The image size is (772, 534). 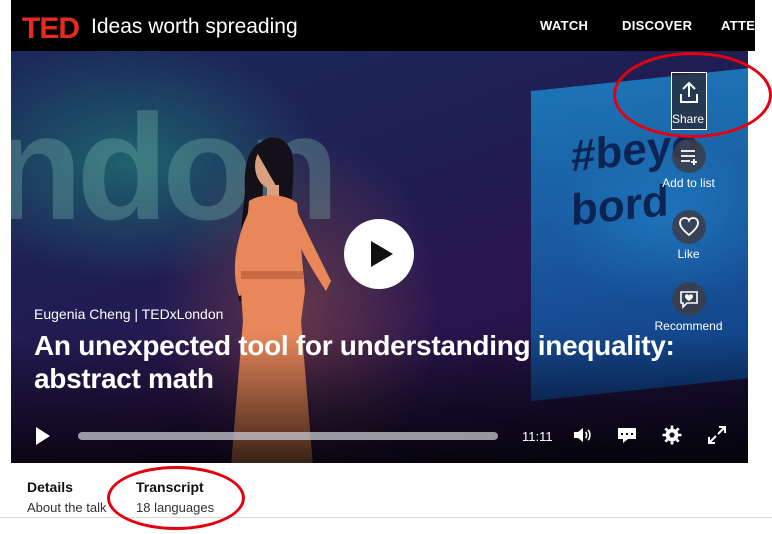 I want to click on transcript-annotation-circle, so click(x=176, y=498).